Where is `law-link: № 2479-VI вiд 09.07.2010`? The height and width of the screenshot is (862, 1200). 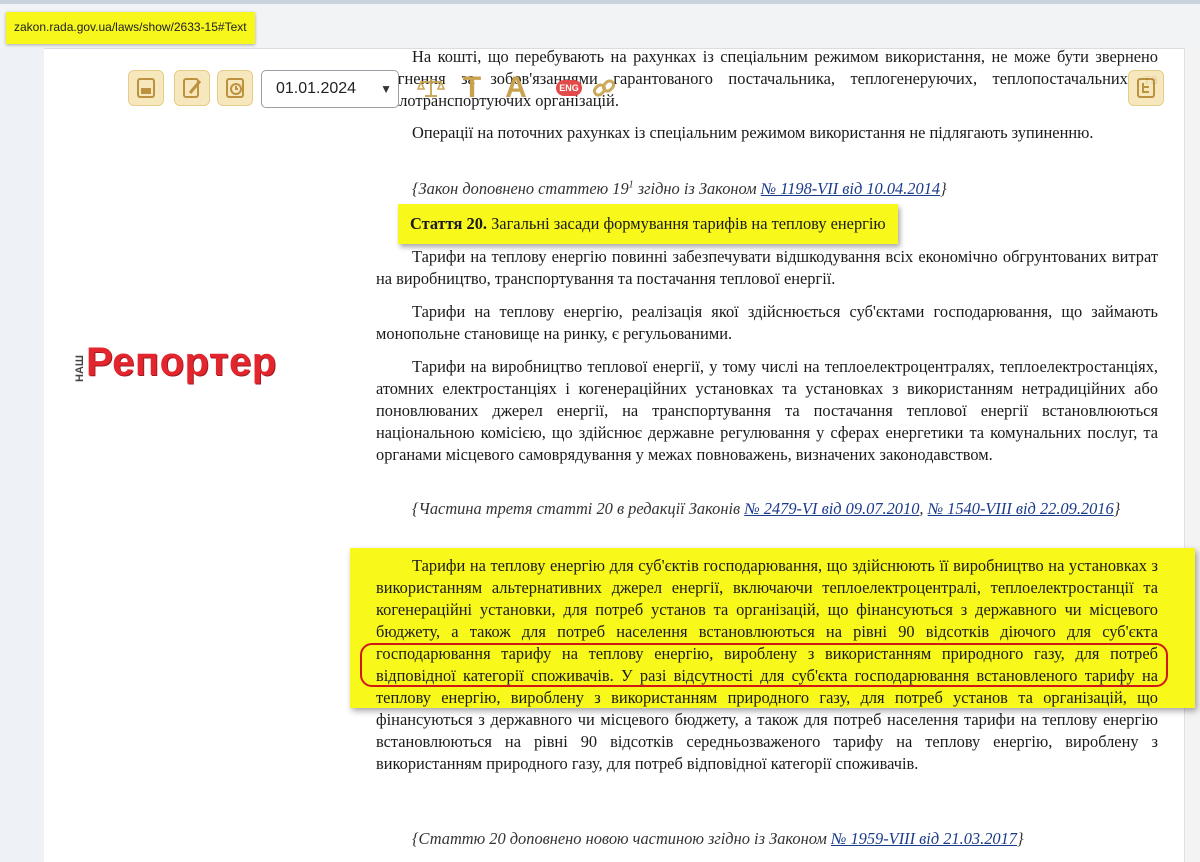 law-link: № 2479-VI вiд 09.07.2010 is located at coordinates (831, 508).